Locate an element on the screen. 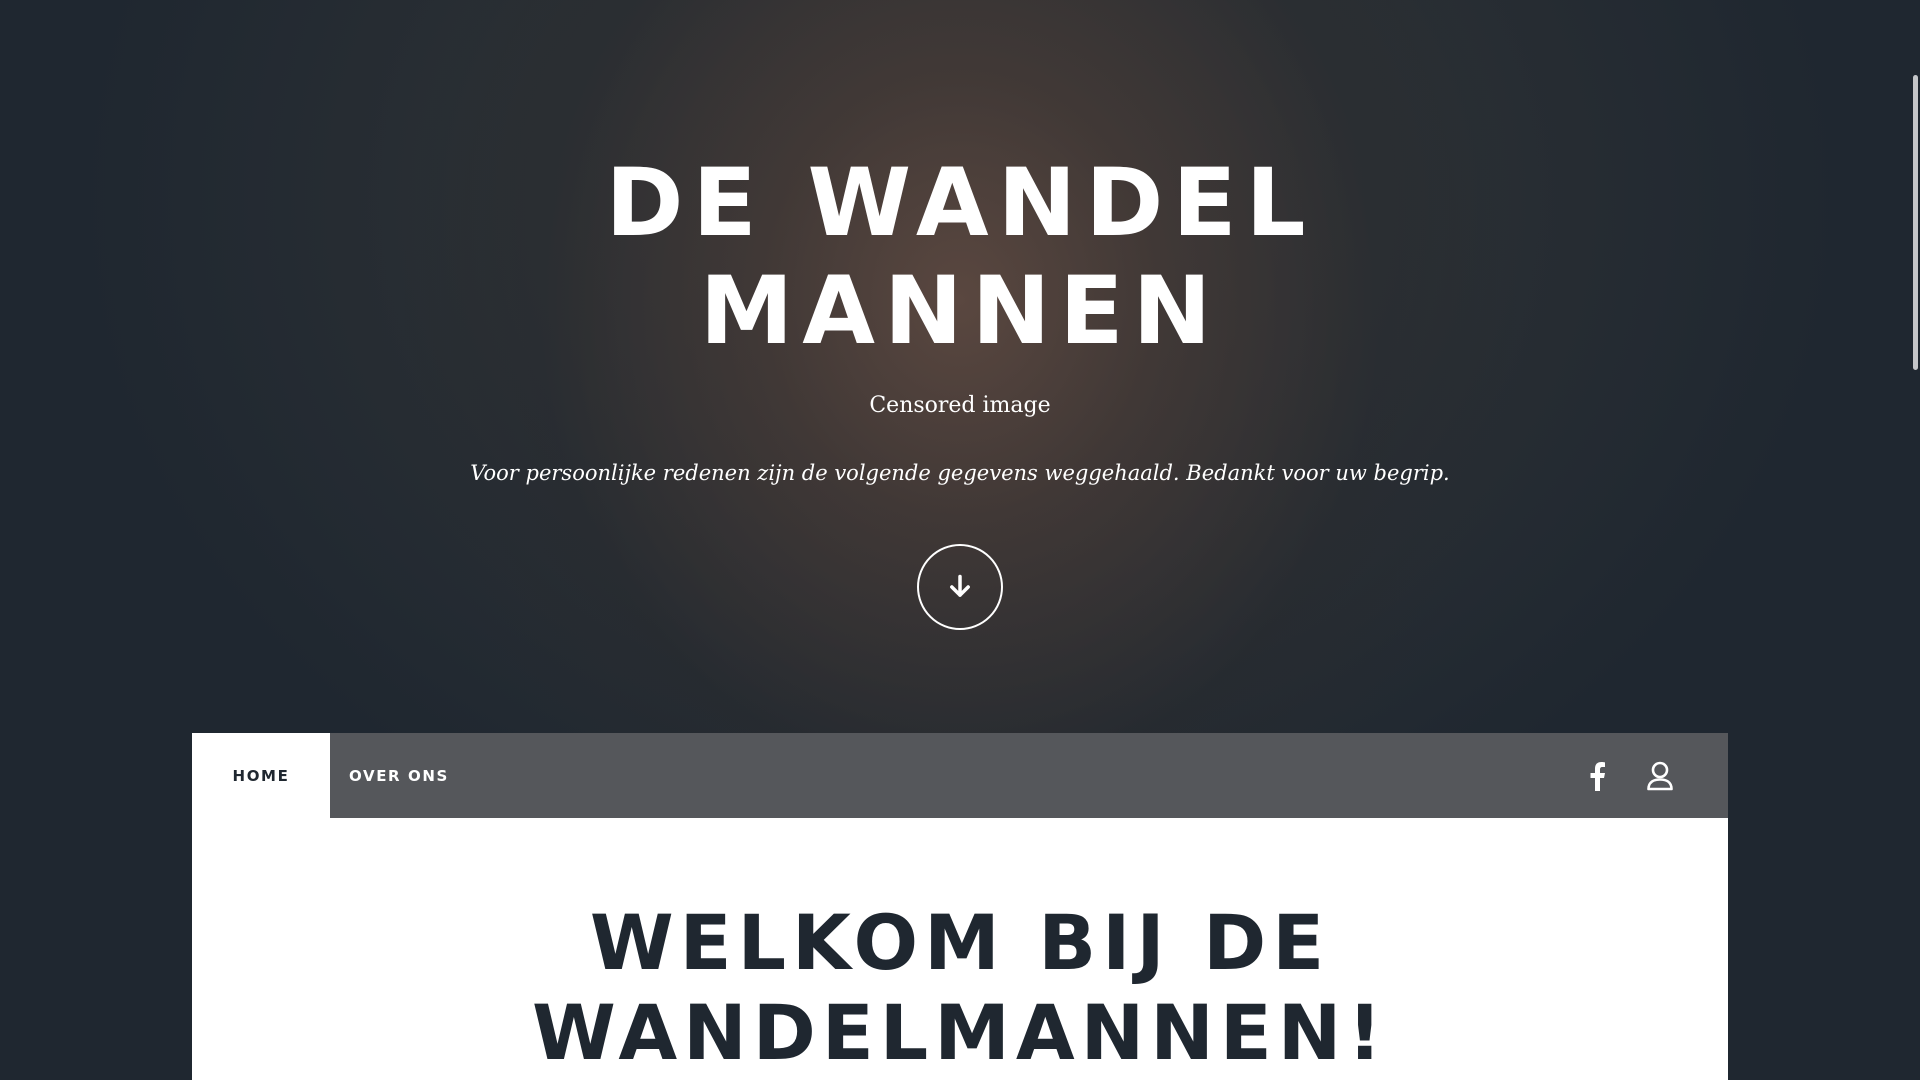 The image size is (1920, 1080). nav-tab-over-ons: OVER ONS is located at coordinates (399, 775).